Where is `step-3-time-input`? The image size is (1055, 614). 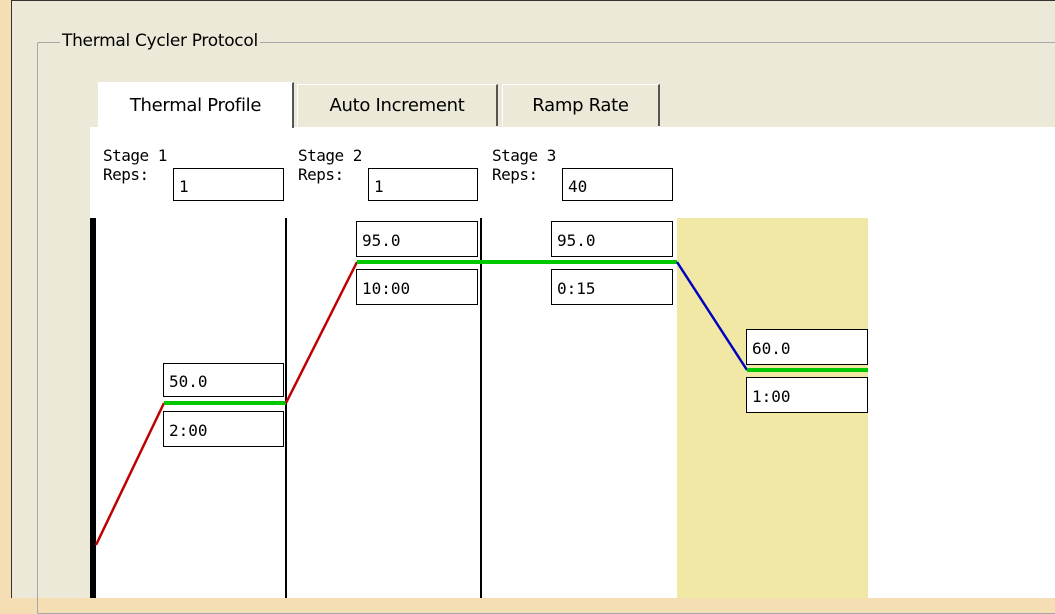 step-3-time-input is located at coordinates (612, 287).